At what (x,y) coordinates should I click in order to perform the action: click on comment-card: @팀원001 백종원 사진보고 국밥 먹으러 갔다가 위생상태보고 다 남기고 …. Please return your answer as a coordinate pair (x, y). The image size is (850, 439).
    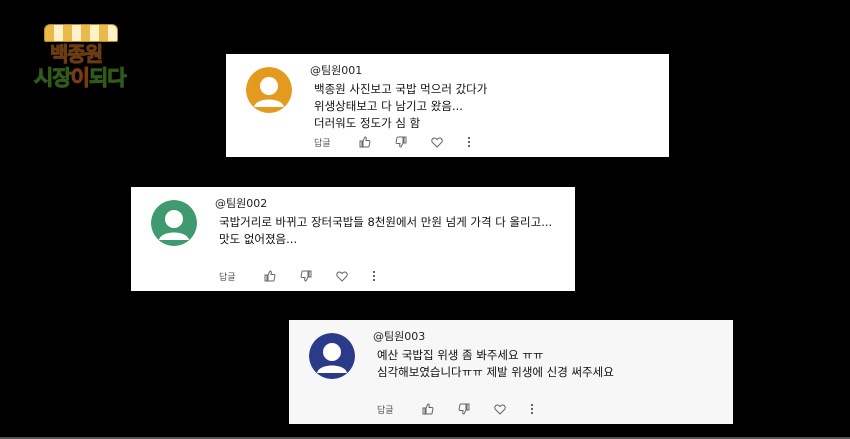
    Looking at the image, I should click on (447, 105).